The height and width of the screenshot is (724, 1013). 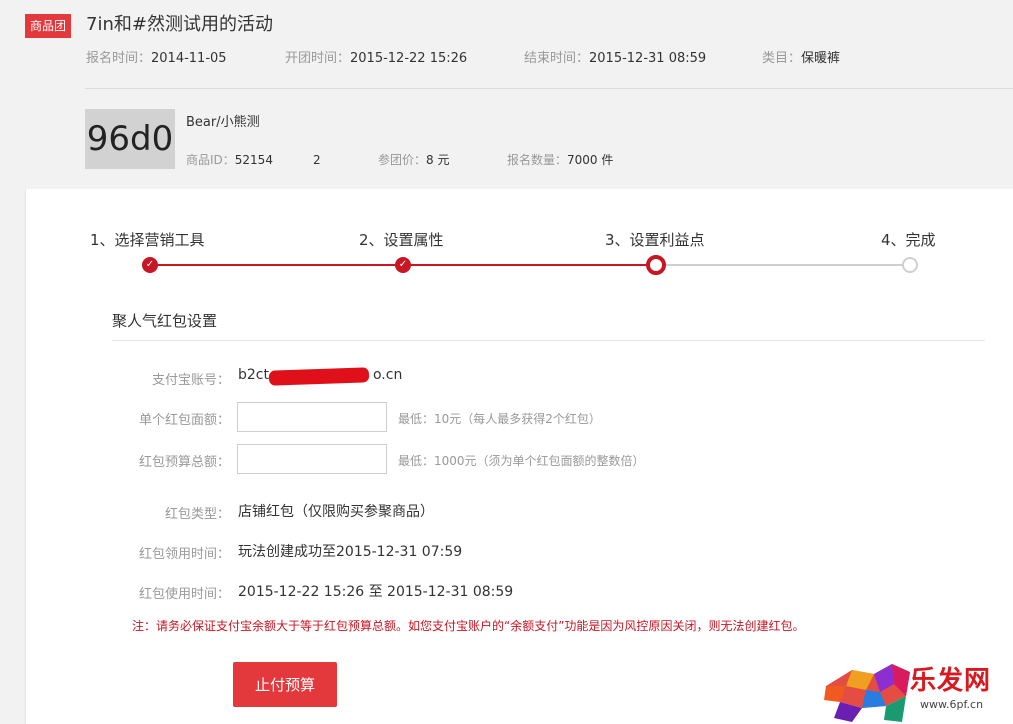 What do you see at coordinates (130, 139) in the screenshot?
I see `product-thumbnail: 96d0` at bounding box center [130, 139].